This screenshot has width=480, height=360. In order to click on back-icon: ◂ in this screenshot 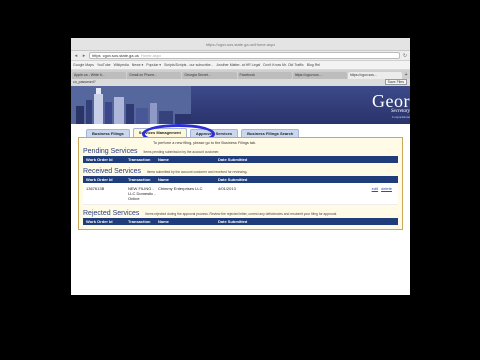, I will do `click(76, 56)`.